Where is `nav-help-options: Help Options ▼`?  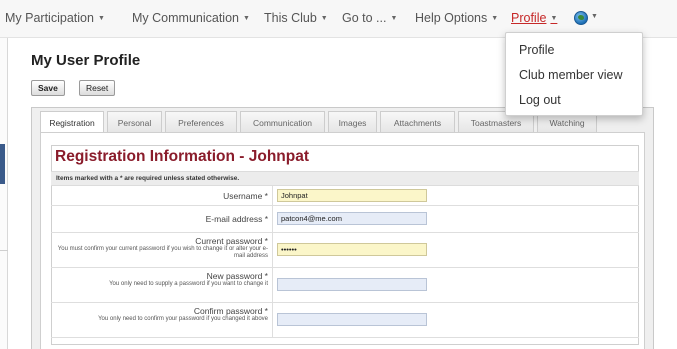 nav-help-options: Help Options ▼ is located at coordinates (456, 18).